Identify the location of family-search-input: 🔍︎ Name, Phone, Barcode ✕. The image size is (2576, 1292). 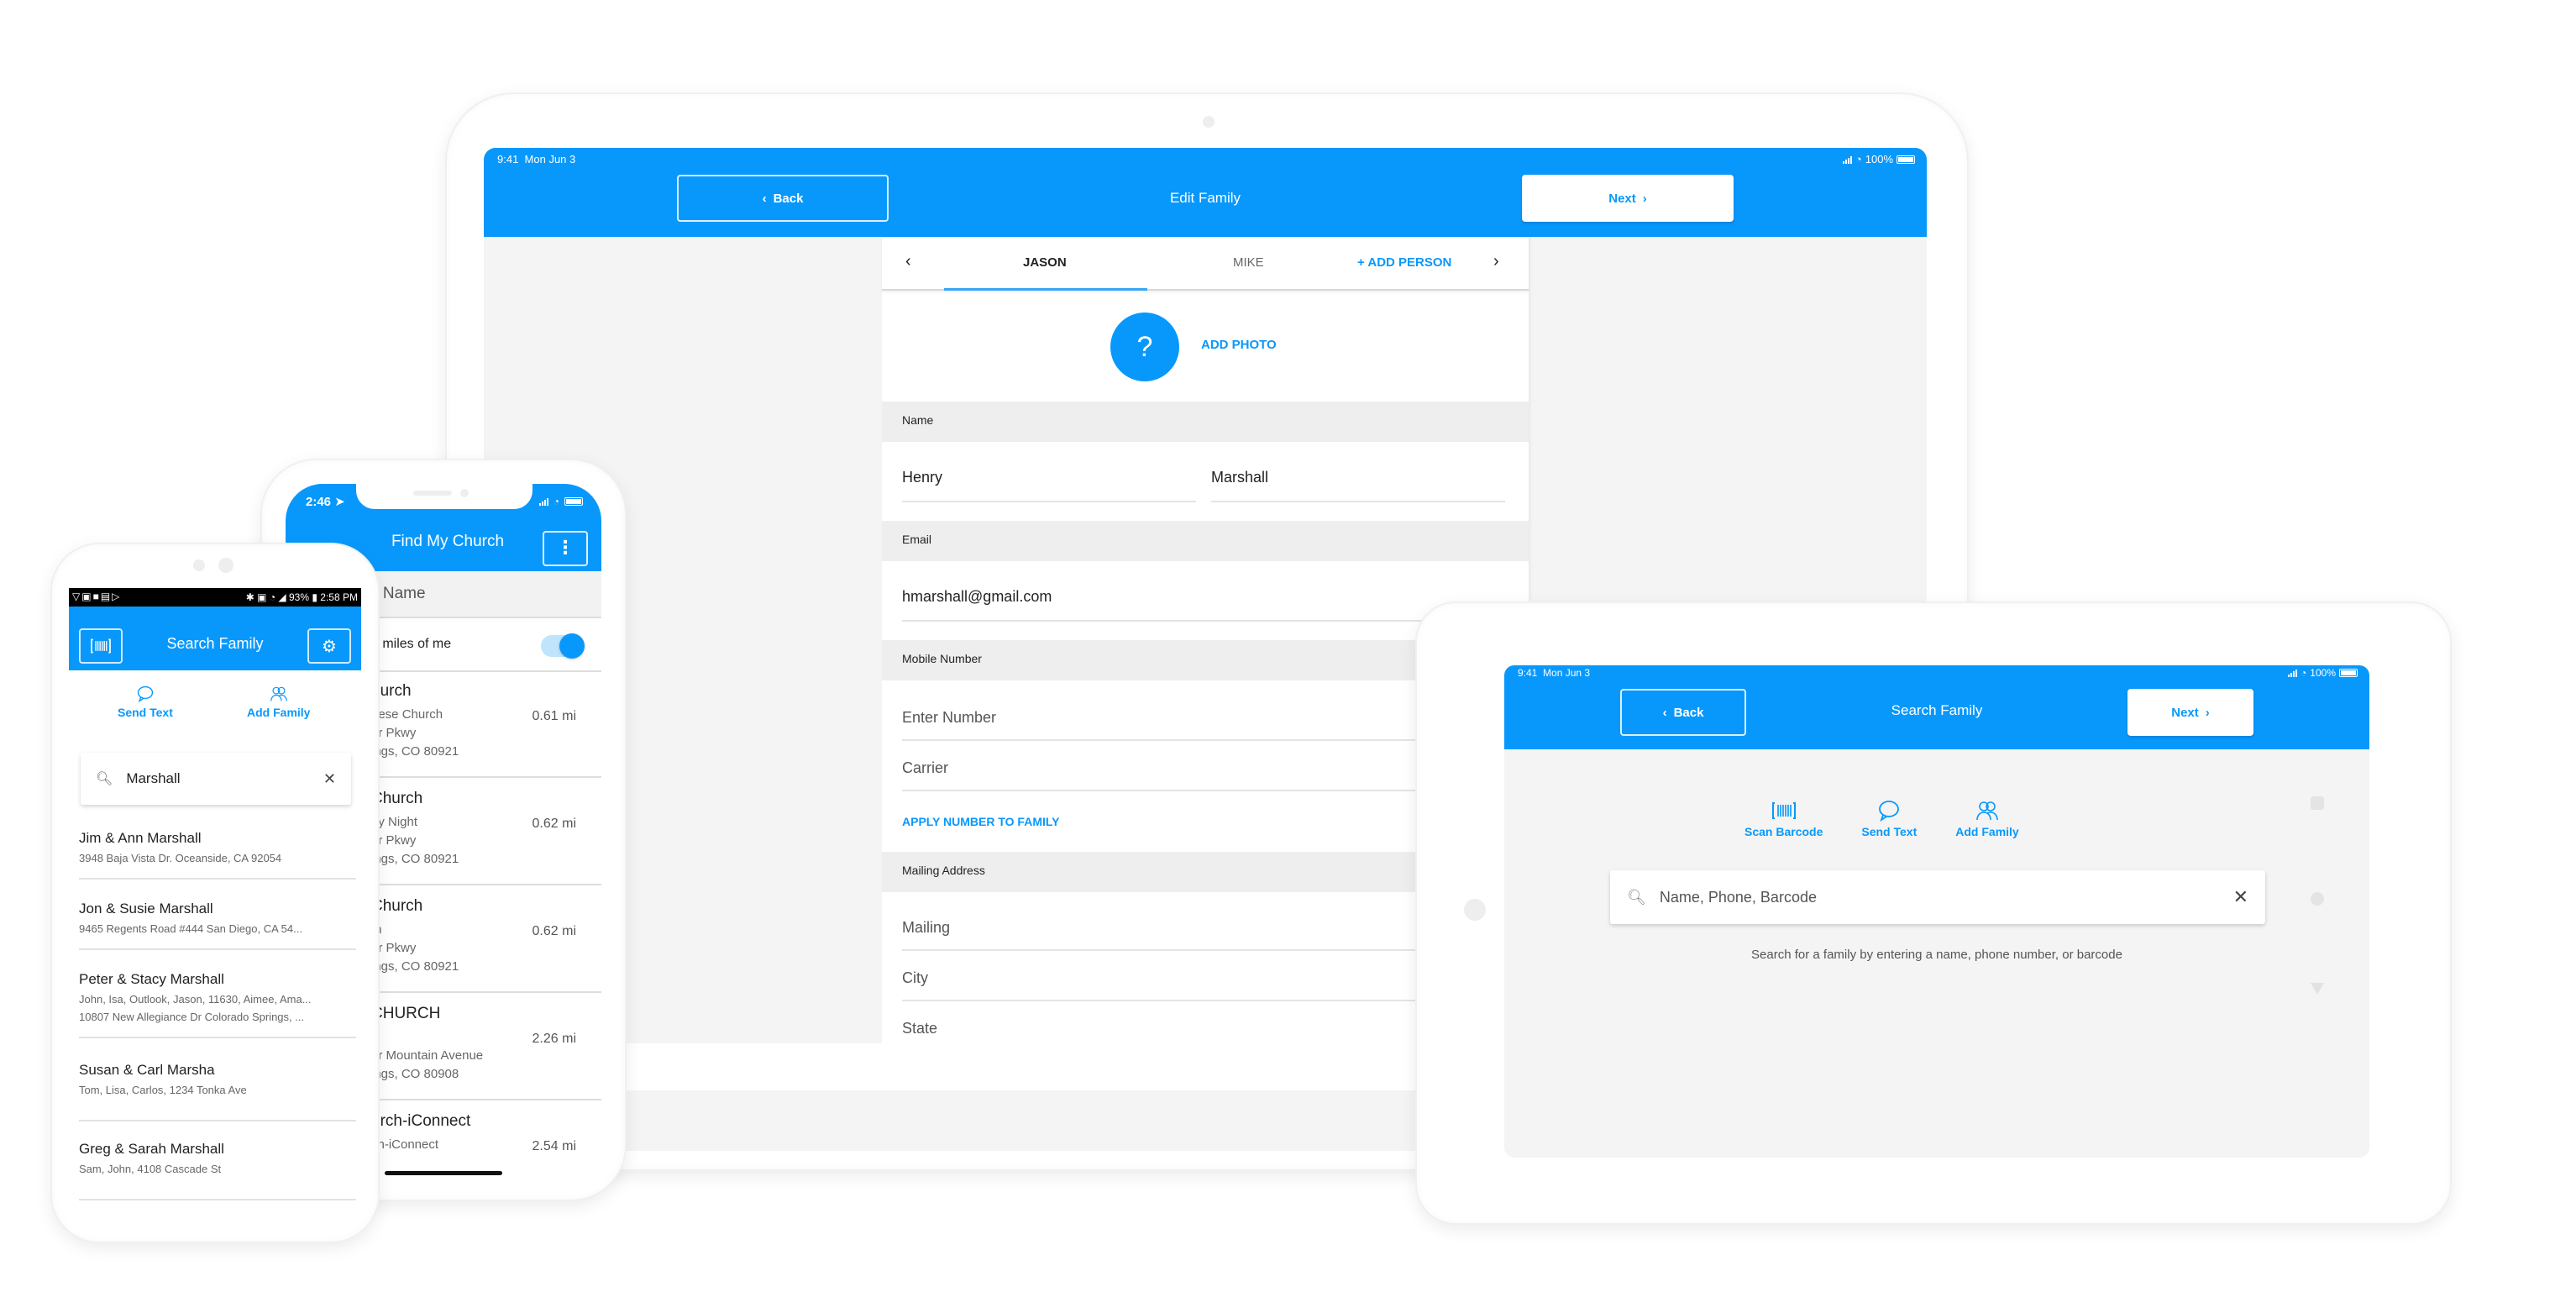
(1937, 897).